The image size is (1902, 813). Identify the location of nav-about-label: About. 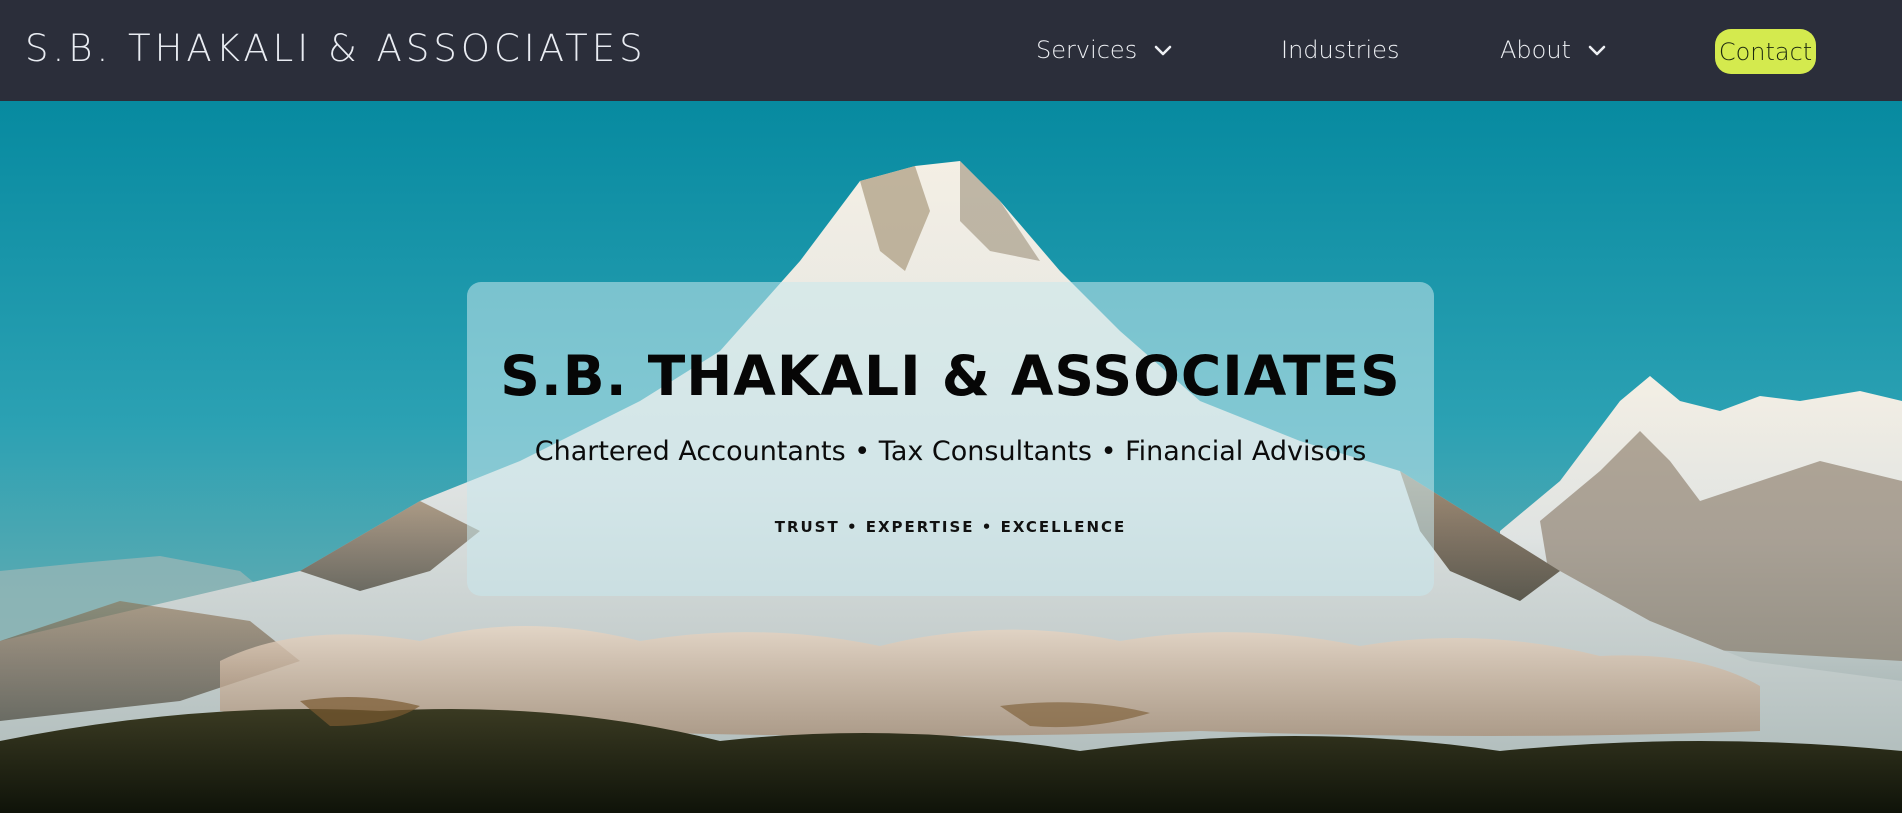
(1535, 50).